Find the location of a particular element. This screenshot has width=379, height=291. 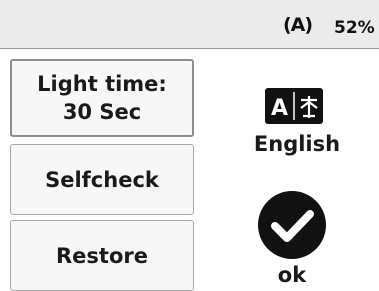

restore-button: Restore is located at coordinates (102, 255).